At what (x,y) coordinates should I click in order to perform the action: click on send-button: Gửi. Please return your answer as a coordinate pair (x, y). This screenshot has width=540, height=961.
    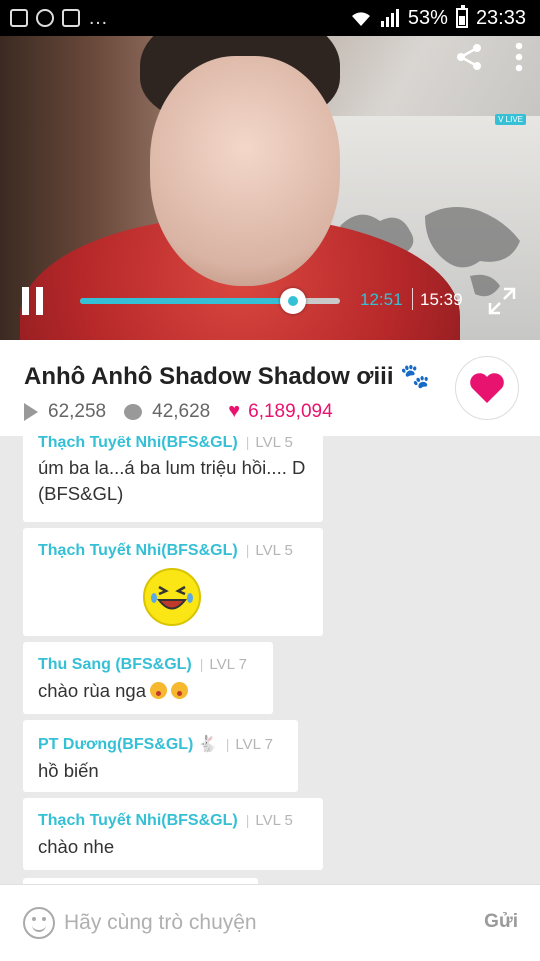
    Looking at the image, I should click on (501, 922).